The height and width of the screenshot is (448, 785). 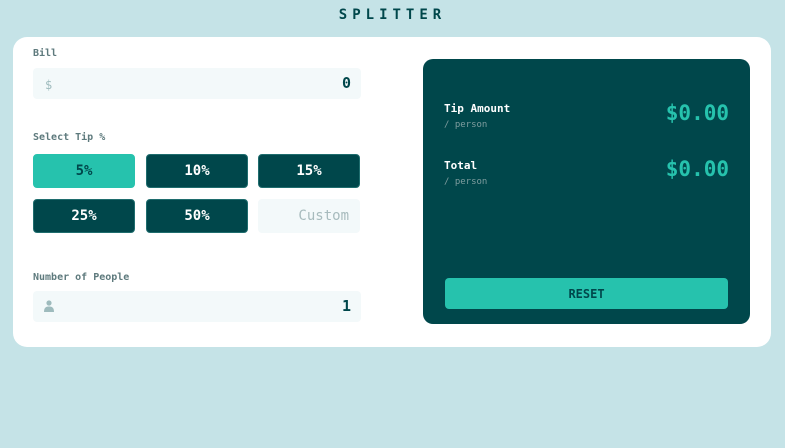 I want to click on custom-tip-input: Custom, so click(x=309, y=216).